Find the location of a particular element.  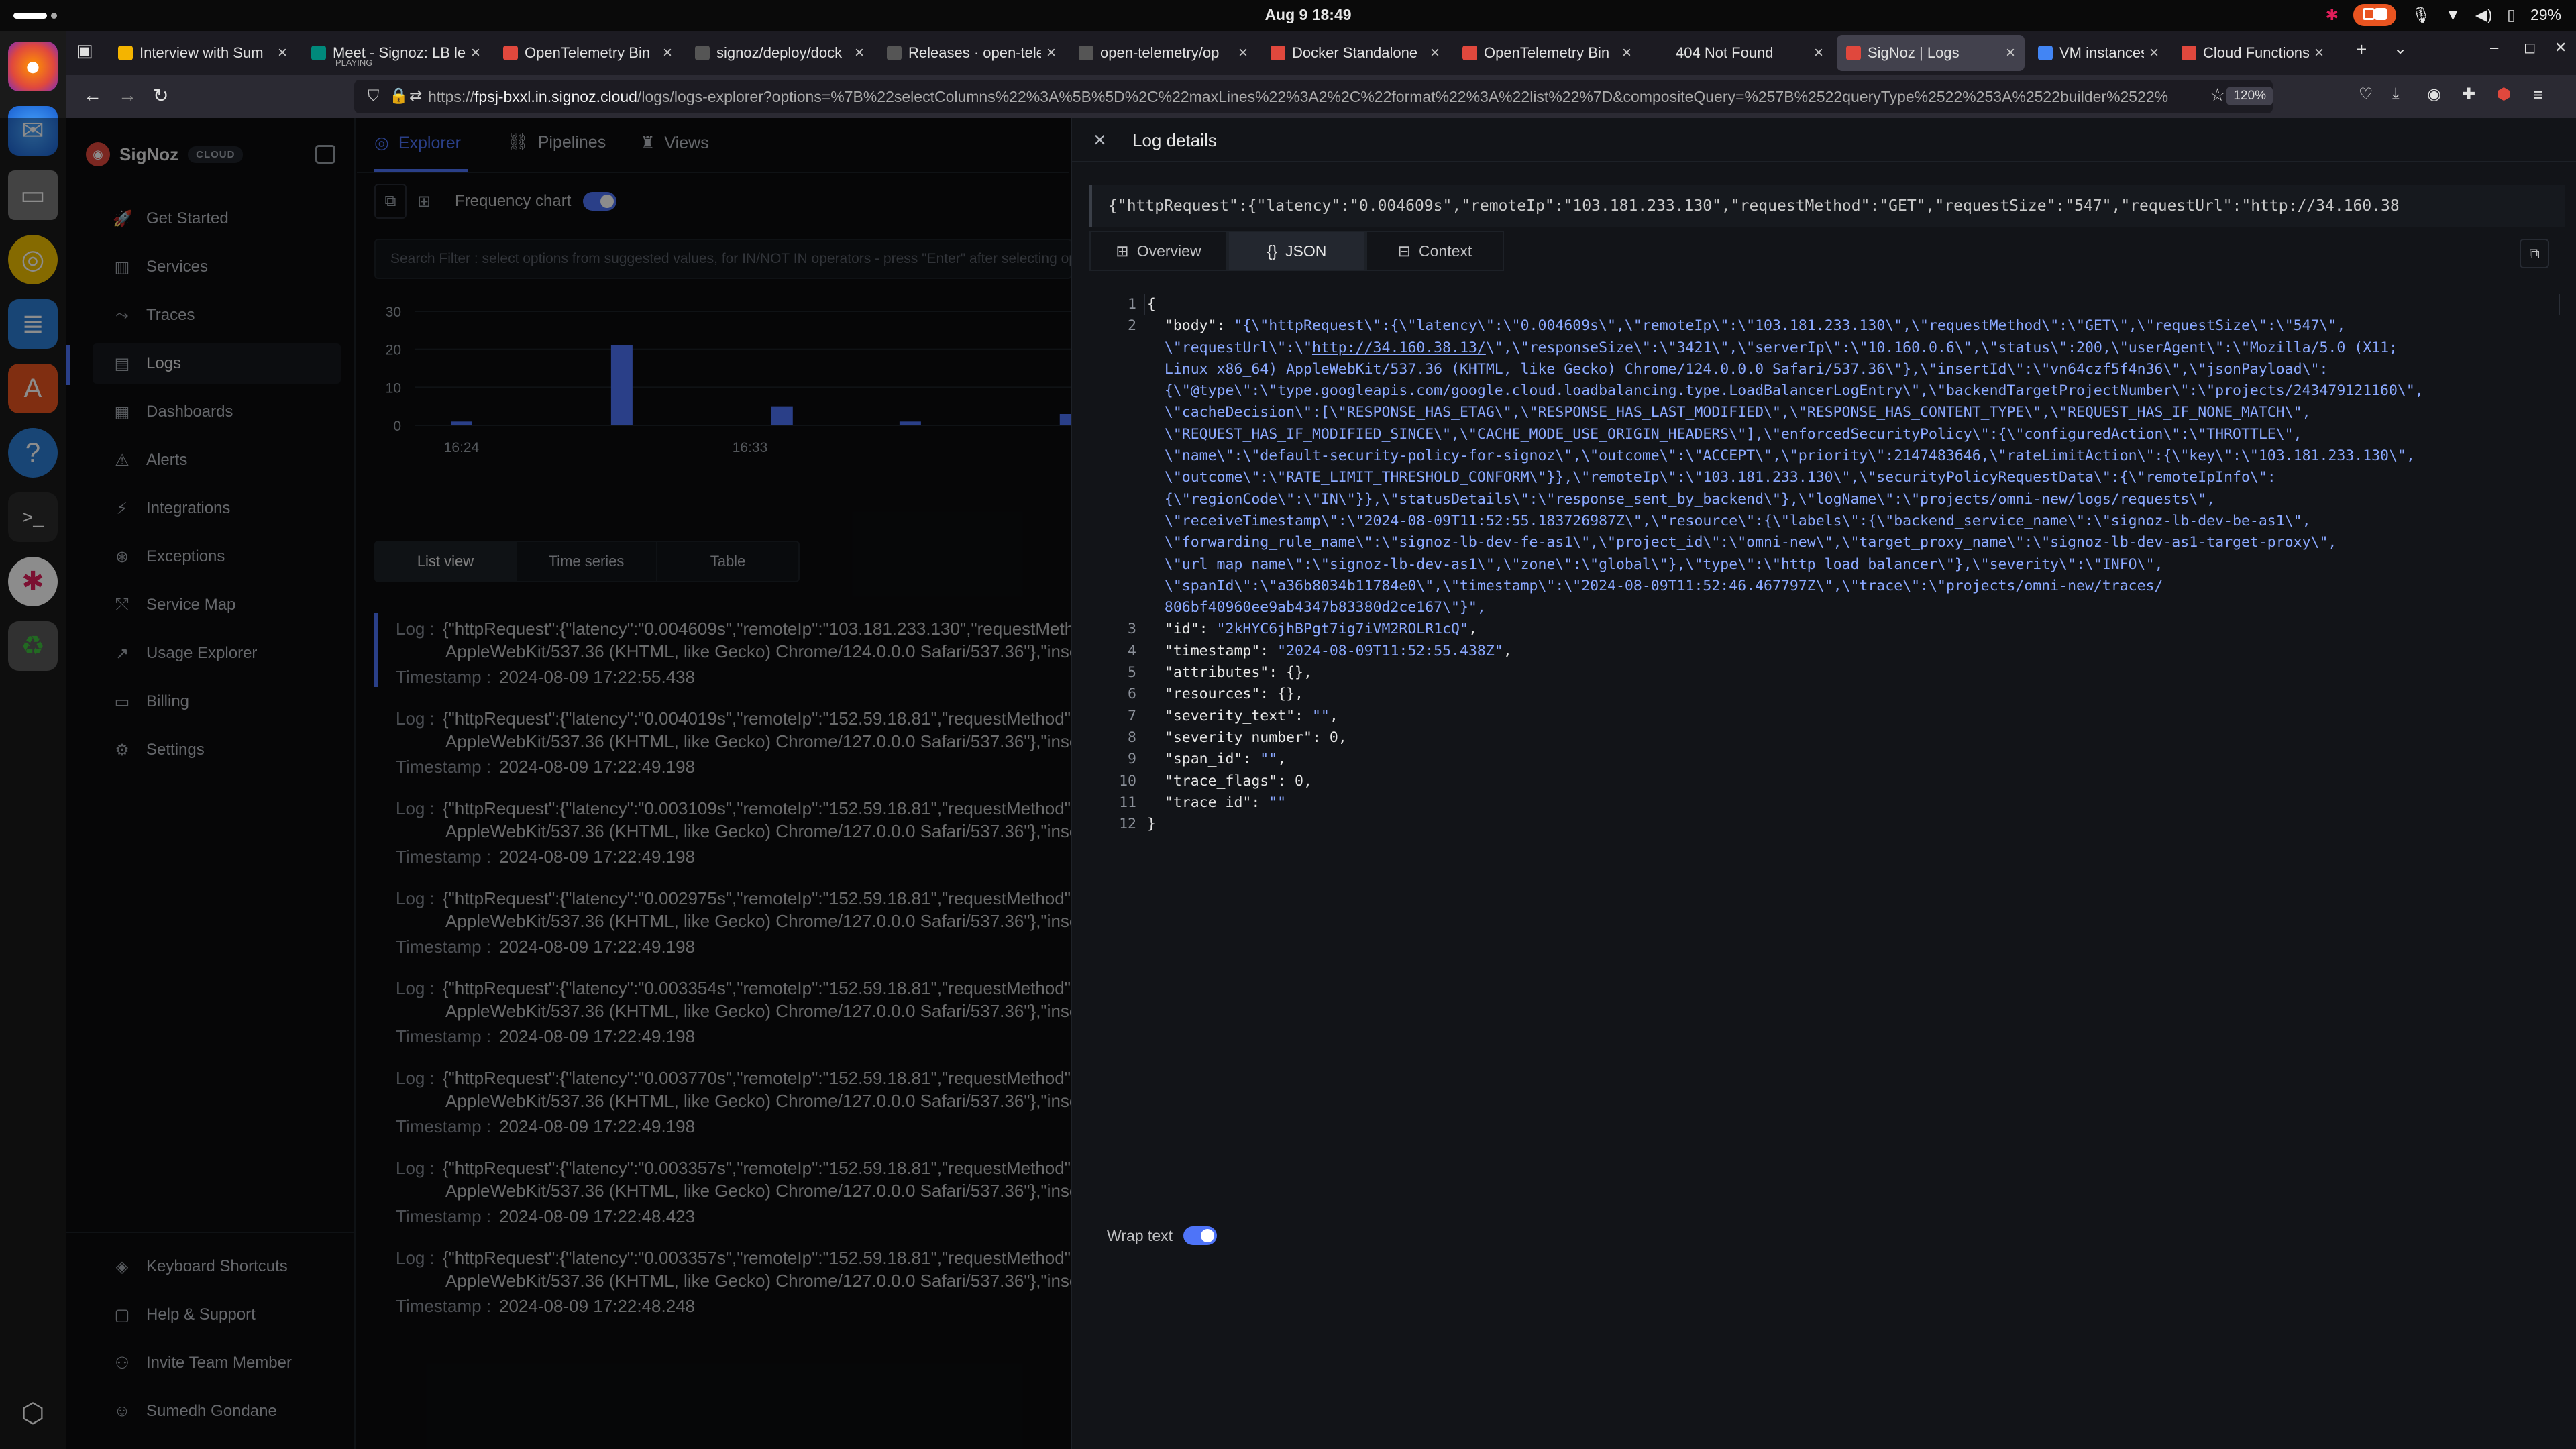

sidebar-item-exceptions: ⊛ Exceptions is located at coordinates (217, 557).